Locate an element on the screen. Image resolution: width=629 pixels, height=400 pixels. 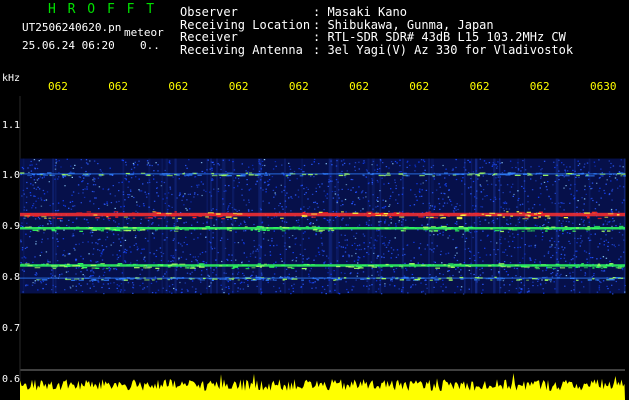
app-title: H R O F F T is located at coordinates (102, 9).